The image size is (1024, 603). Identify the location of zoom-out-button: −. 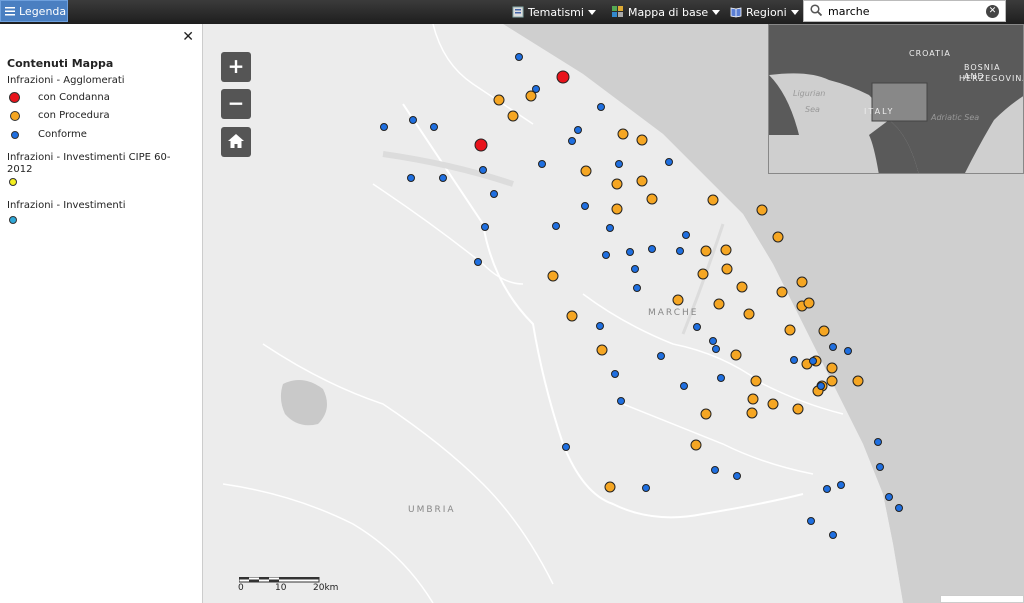
(236, 104).